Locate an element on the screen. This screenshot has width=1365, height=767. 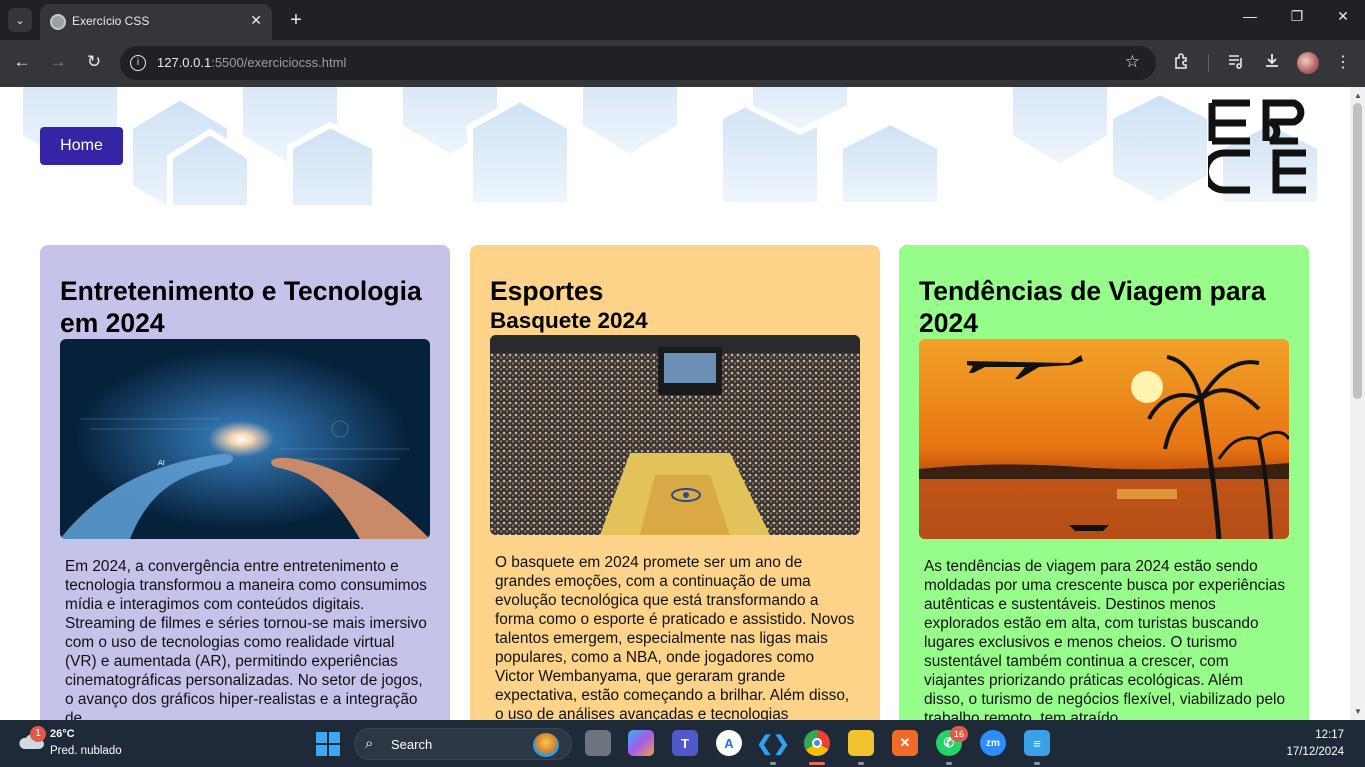
tab-search-chevron-icon: ⌄ is located at coordinates (20, 20).